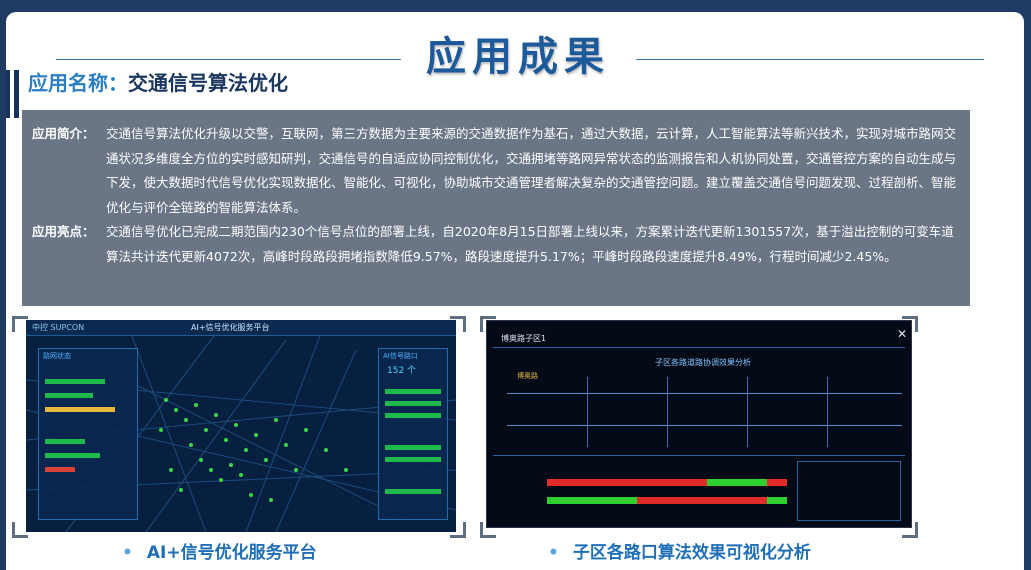 Image resolution: width=1031 pixels, height=570 pixels. I want to click on window-title: 博奥路子区1, so click(524, 338).